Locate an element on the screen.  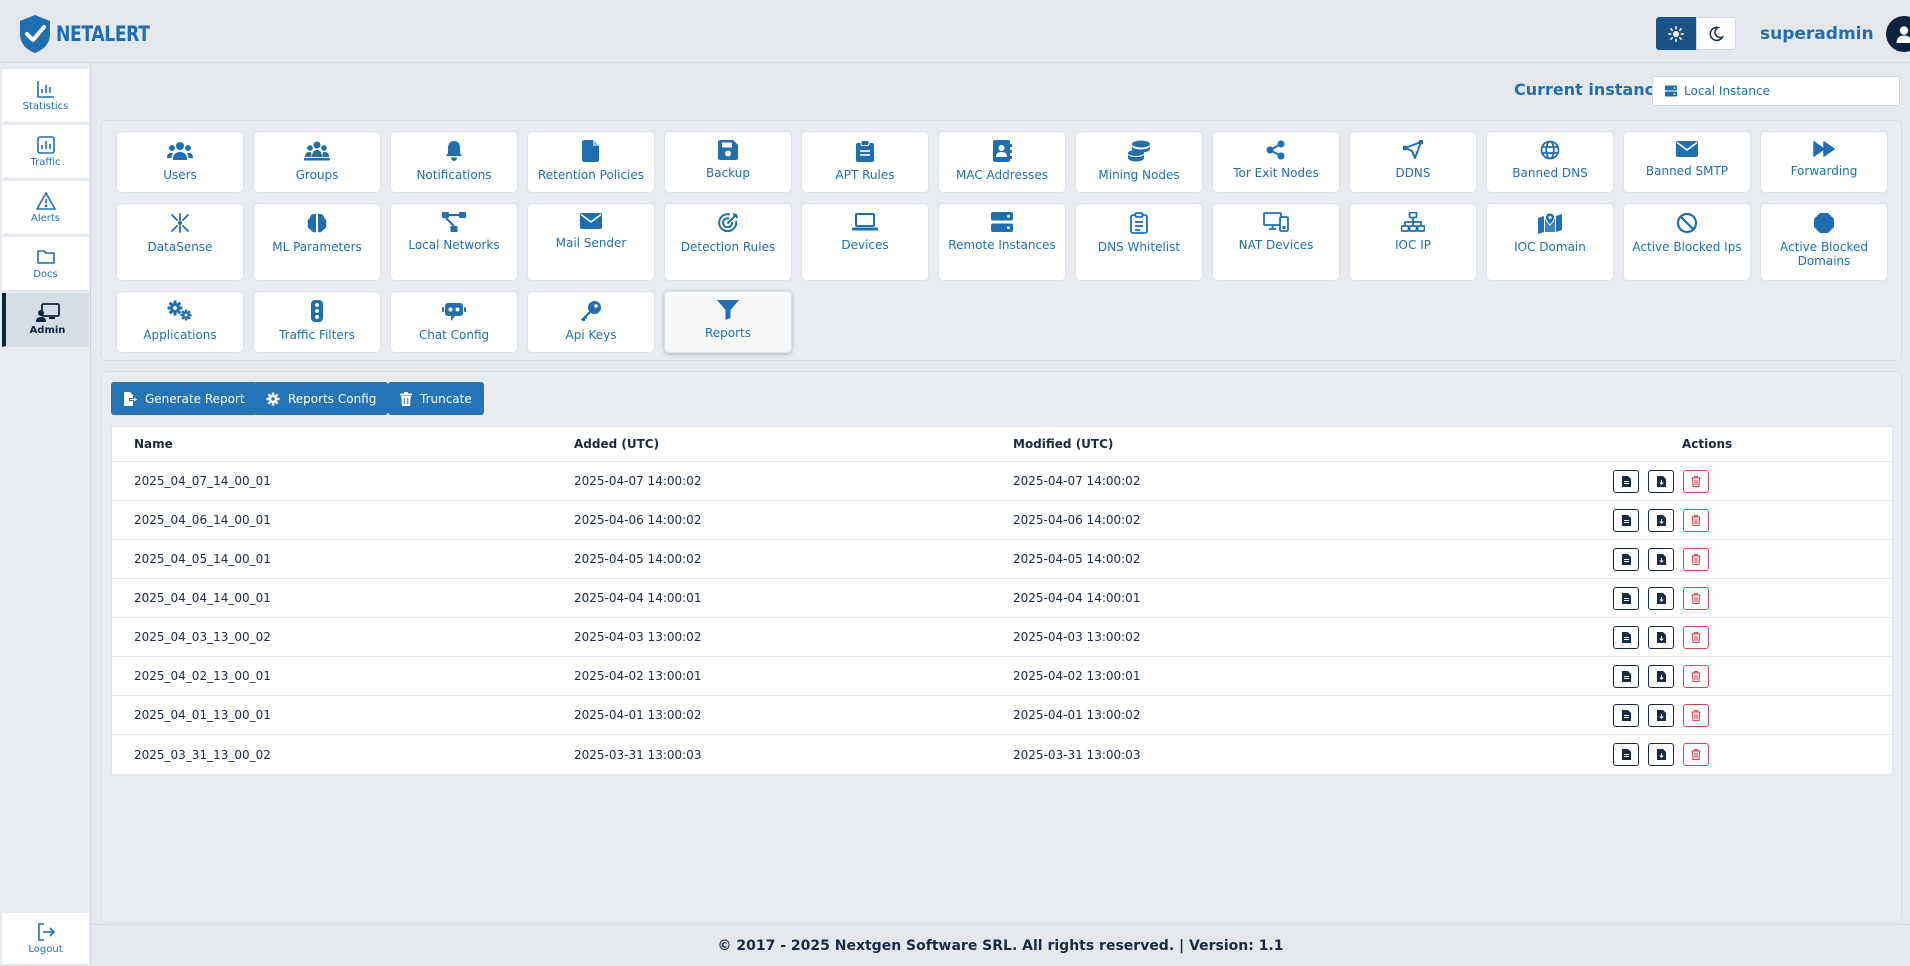
tile-tor-exit-nodes: Tor Exit Nodes is located at coordinates (1276, 162).